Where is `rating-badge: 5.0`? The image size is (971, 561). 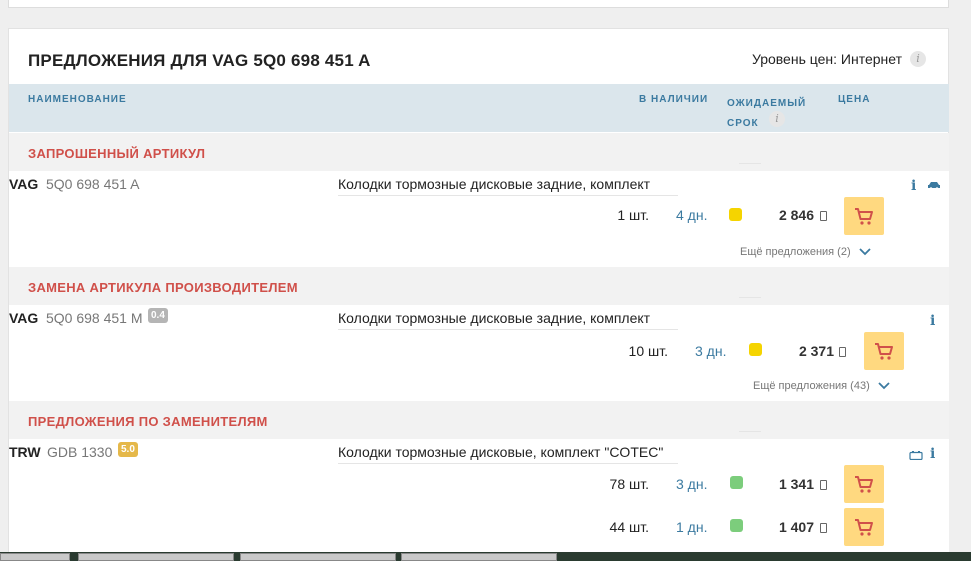
rating-badge: 5.0 is located at coordinates (128, 449).